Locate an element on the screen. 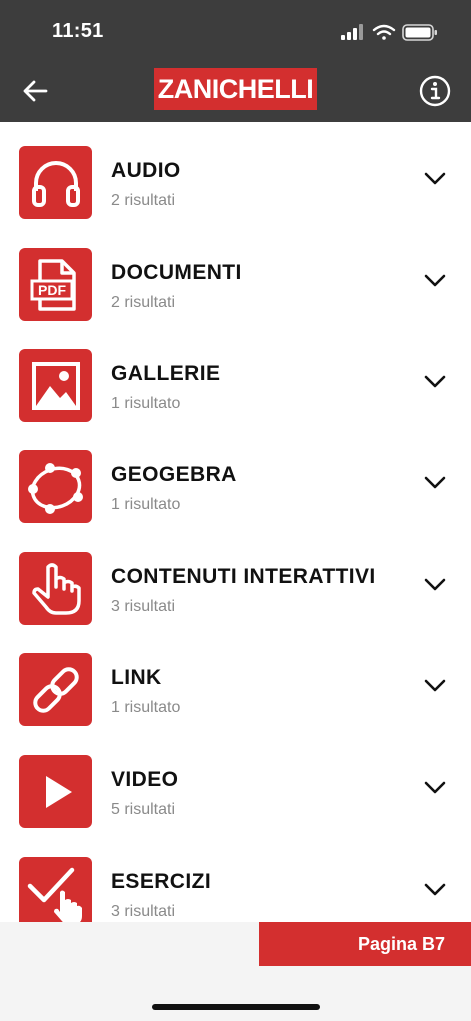 This screenshot has width=471, height=1021. status-icons is located at coordinates (391, 33).